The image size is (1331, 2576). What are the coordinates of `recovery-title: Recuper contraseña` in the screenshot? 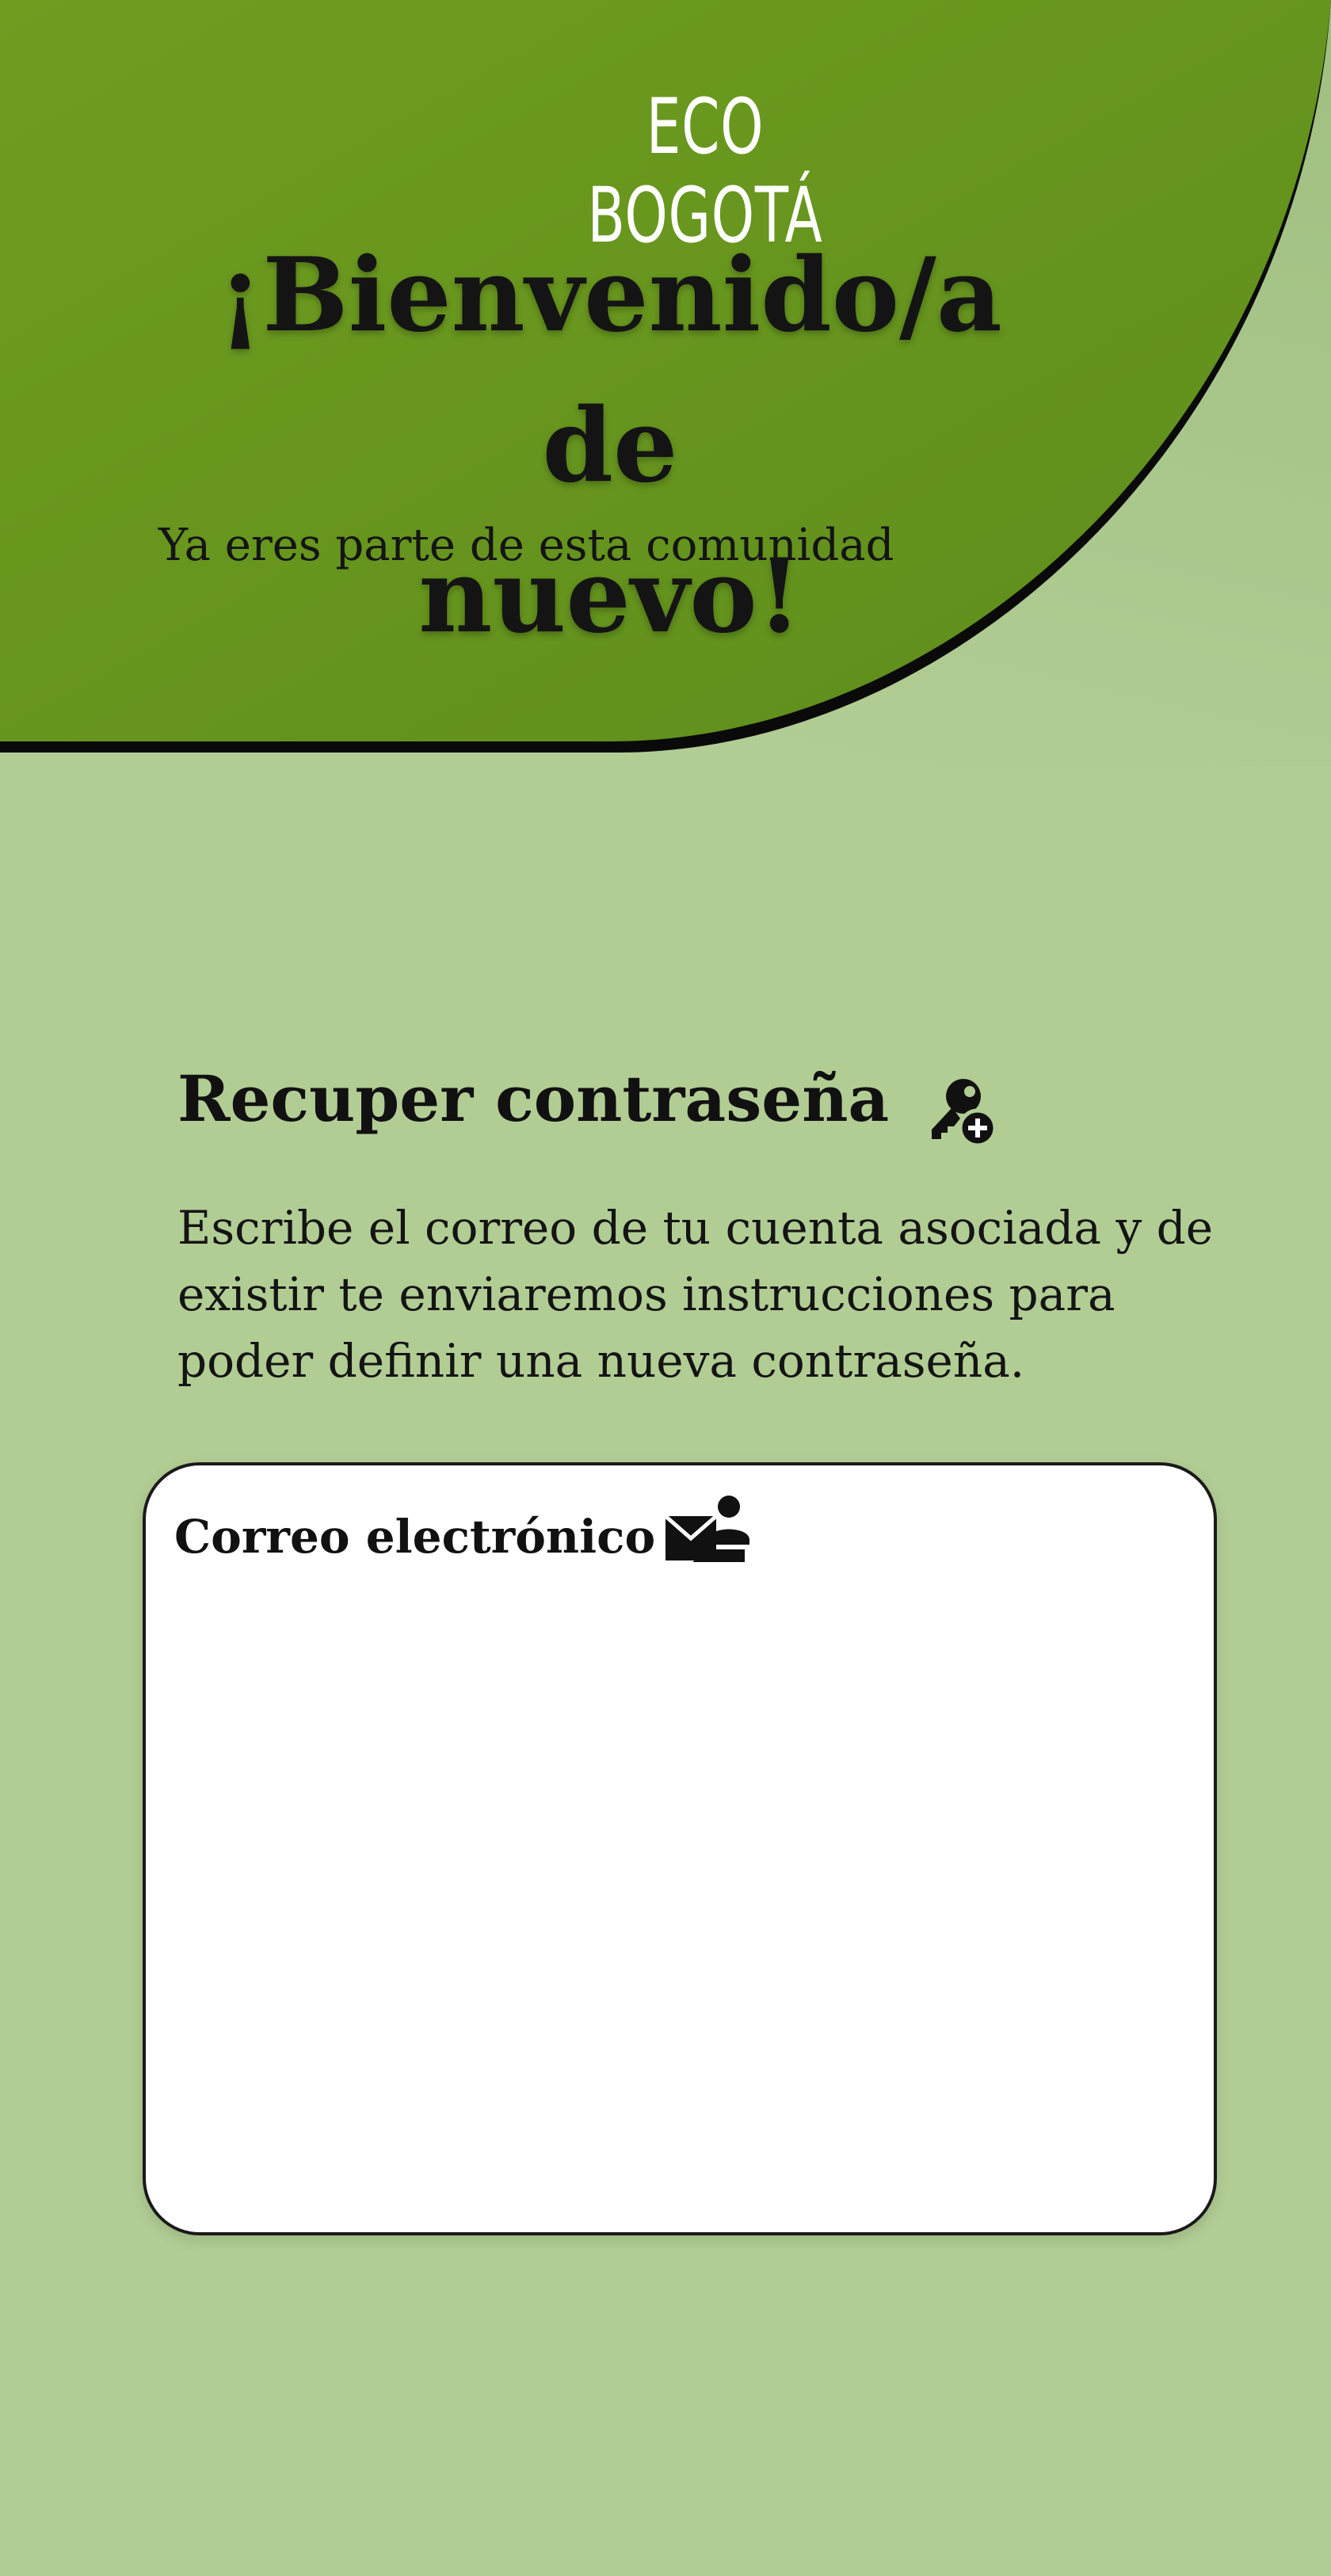 It's located at (533, 1098).